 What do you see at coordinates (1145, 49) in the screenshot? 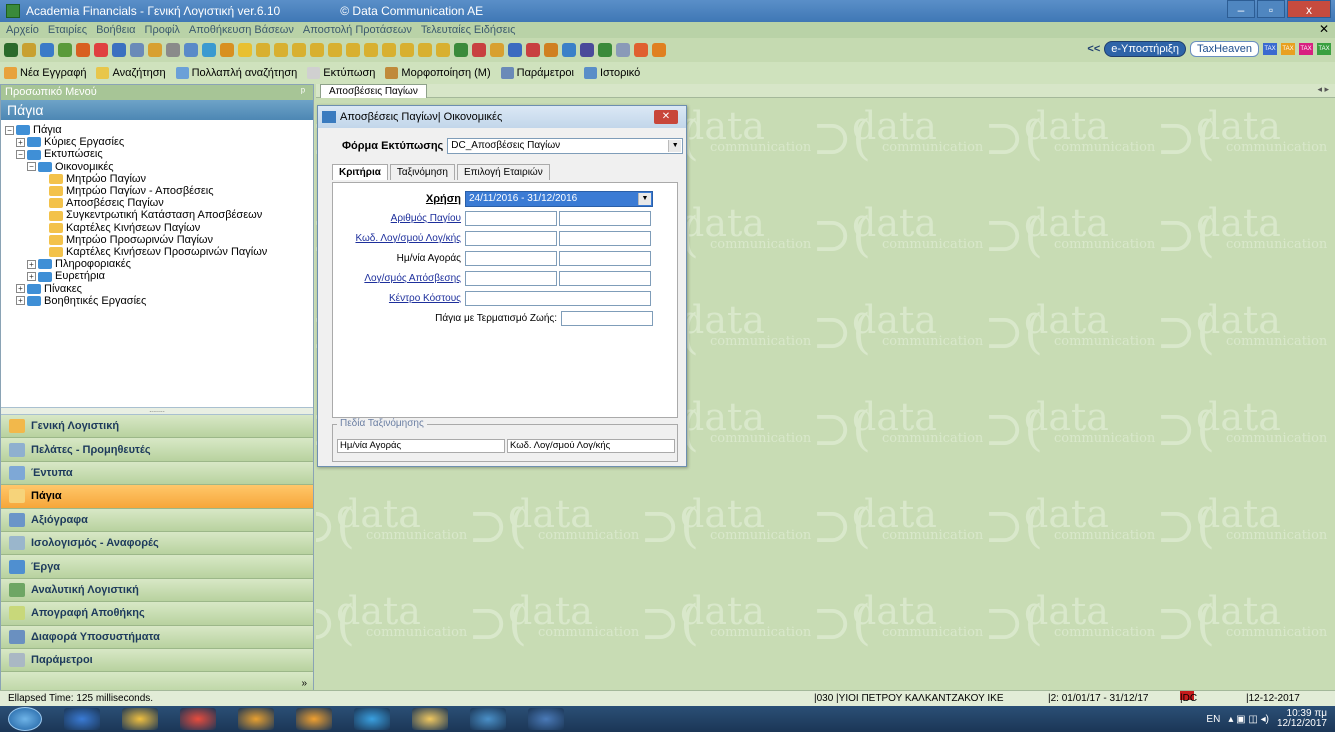
I see `e-support-button: e-Υποστήριξη` at bounding box center [1145, 49].